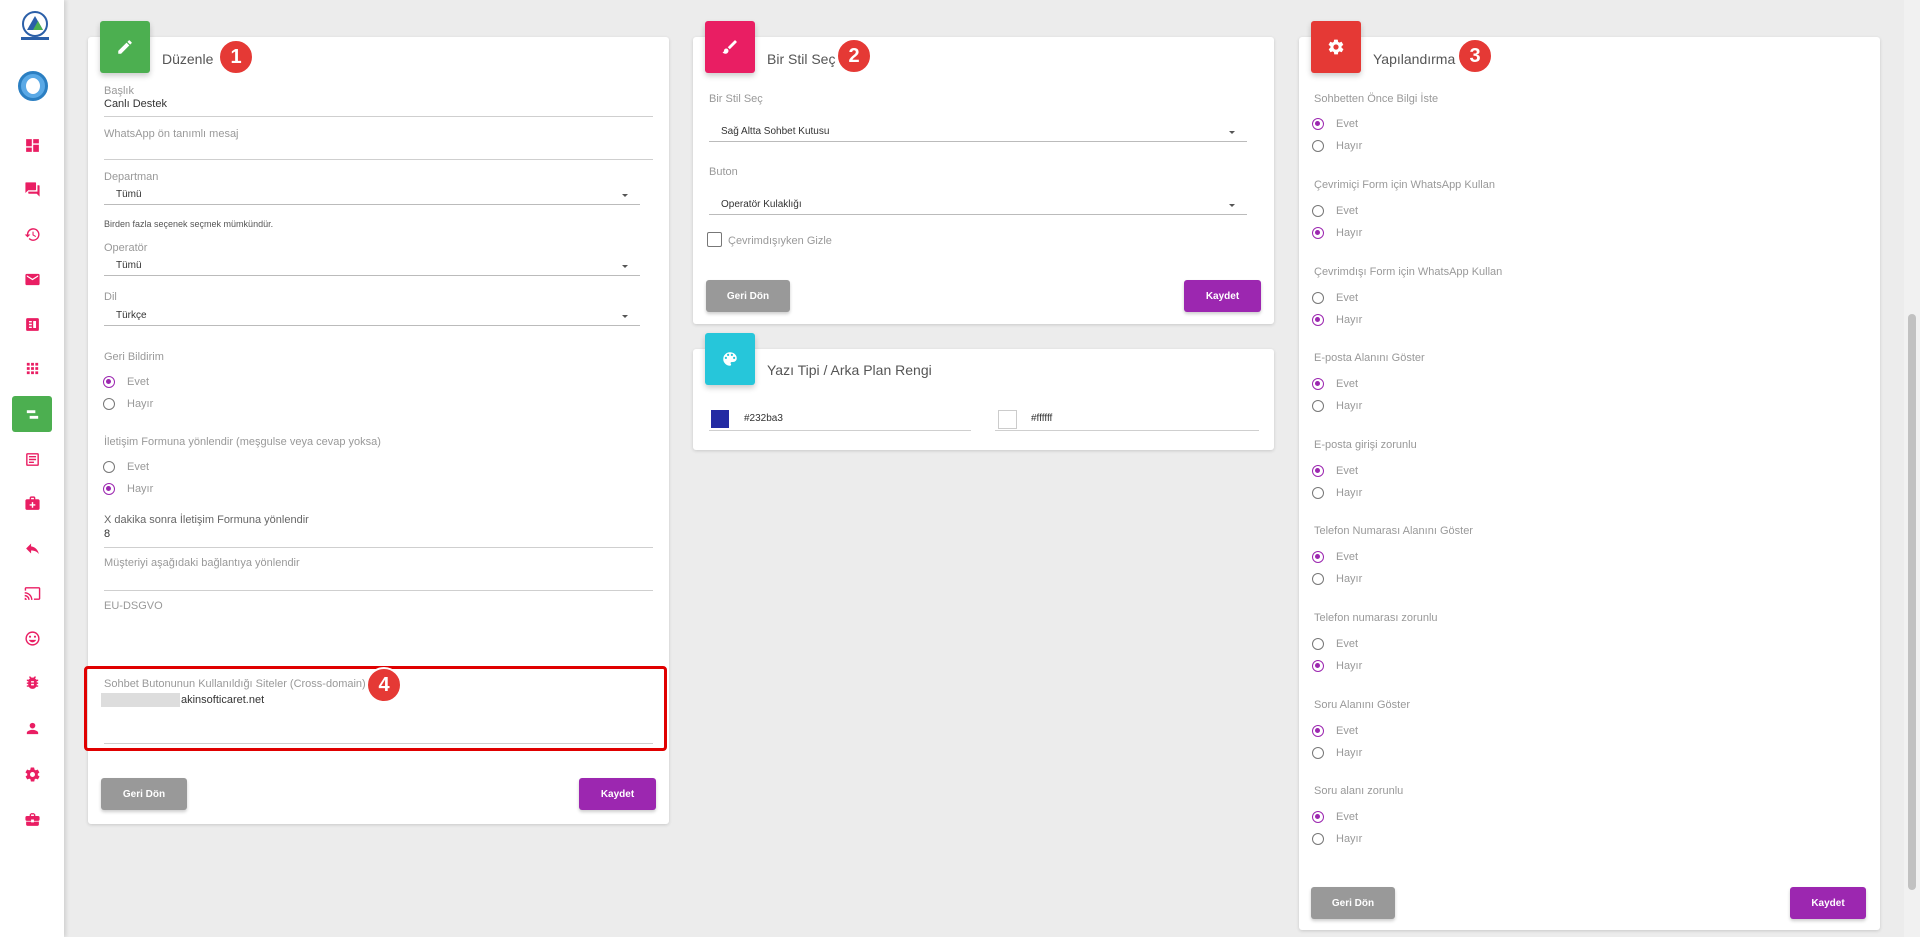 The width and height of the screenshot is (1920, 937). I want to click on forms-icon, so click(32, 459).